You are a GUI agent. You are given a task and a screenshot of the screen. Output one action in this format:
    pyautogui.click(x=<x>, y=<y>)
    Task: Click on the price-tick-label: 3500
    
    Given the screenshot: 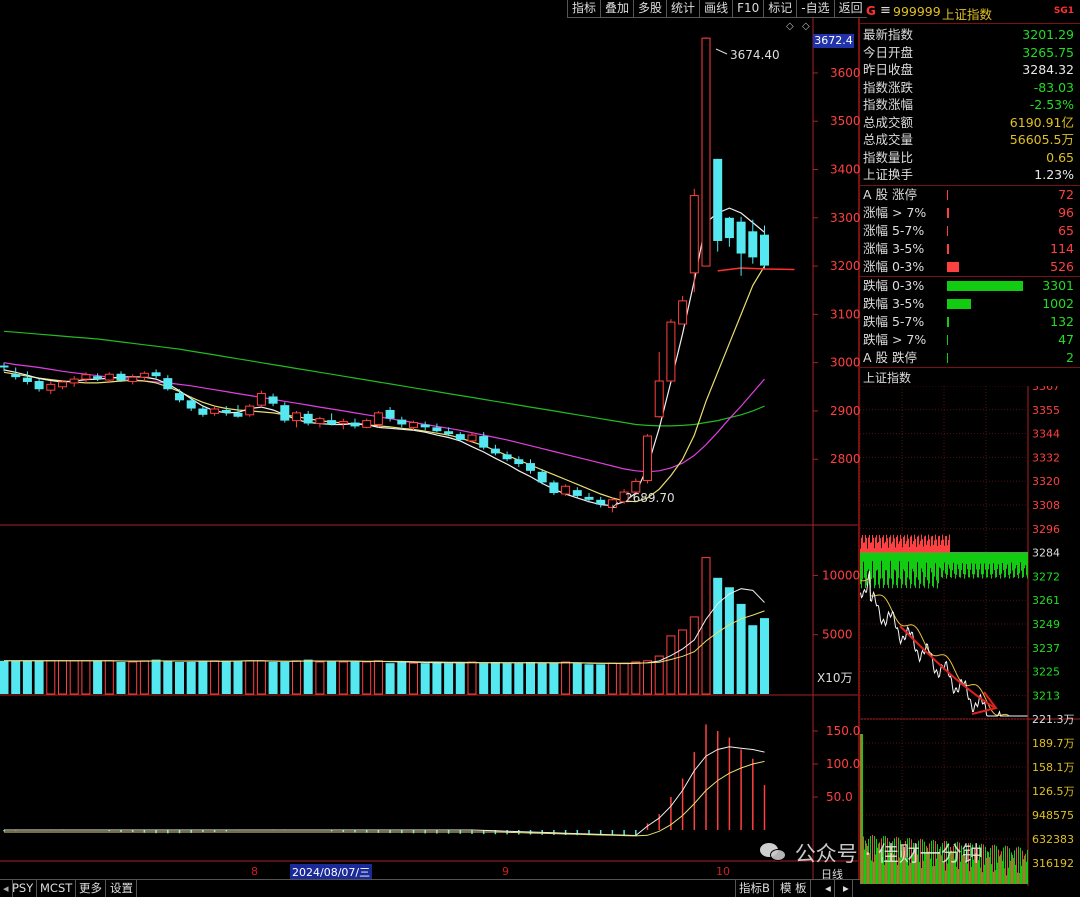 What is the action you would take?
    pyautogui.click(x=845, y=121)
    